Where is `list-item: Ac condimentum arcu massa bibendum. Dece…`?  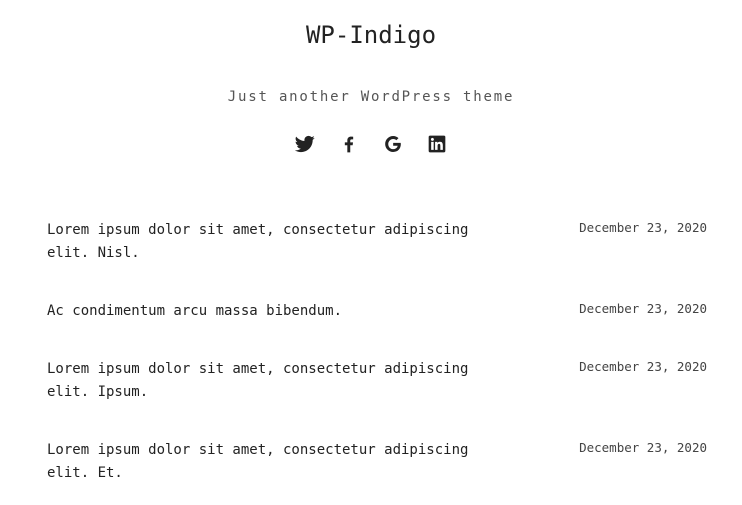
list-item: Ac condimentum arcu massa bibendum. Dece… is located at coordinates (377, 328).